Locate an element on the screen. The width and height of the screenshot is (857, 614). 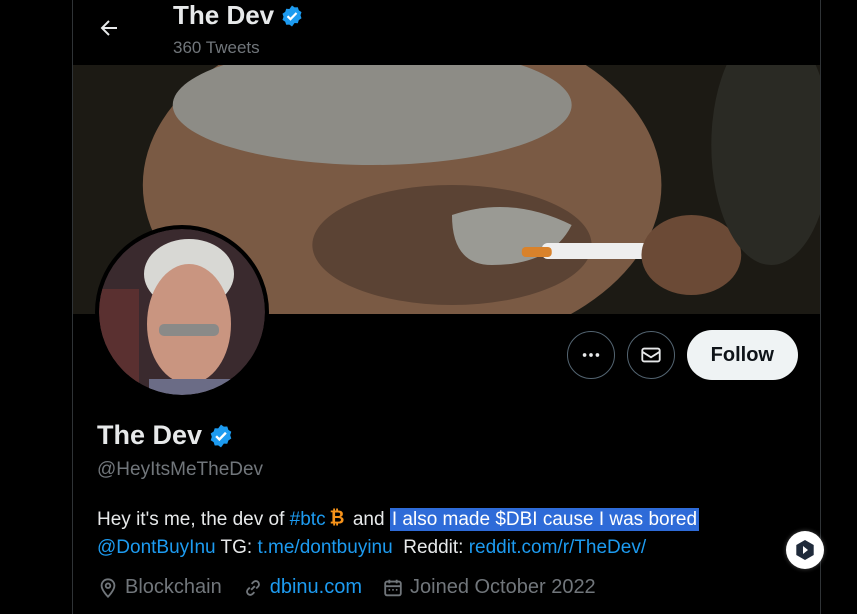
more-icon is located at coordinates (590, 355).